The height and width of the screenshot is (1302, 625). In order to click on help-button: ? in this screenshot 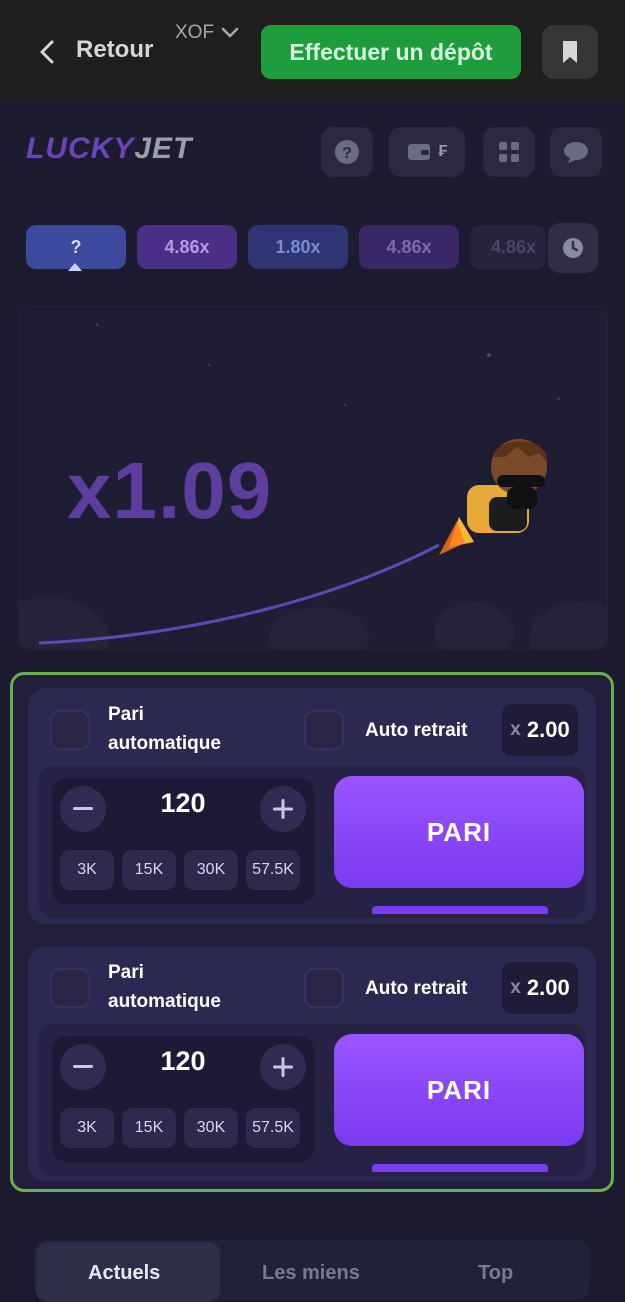, I will do `click(347, 152)`.